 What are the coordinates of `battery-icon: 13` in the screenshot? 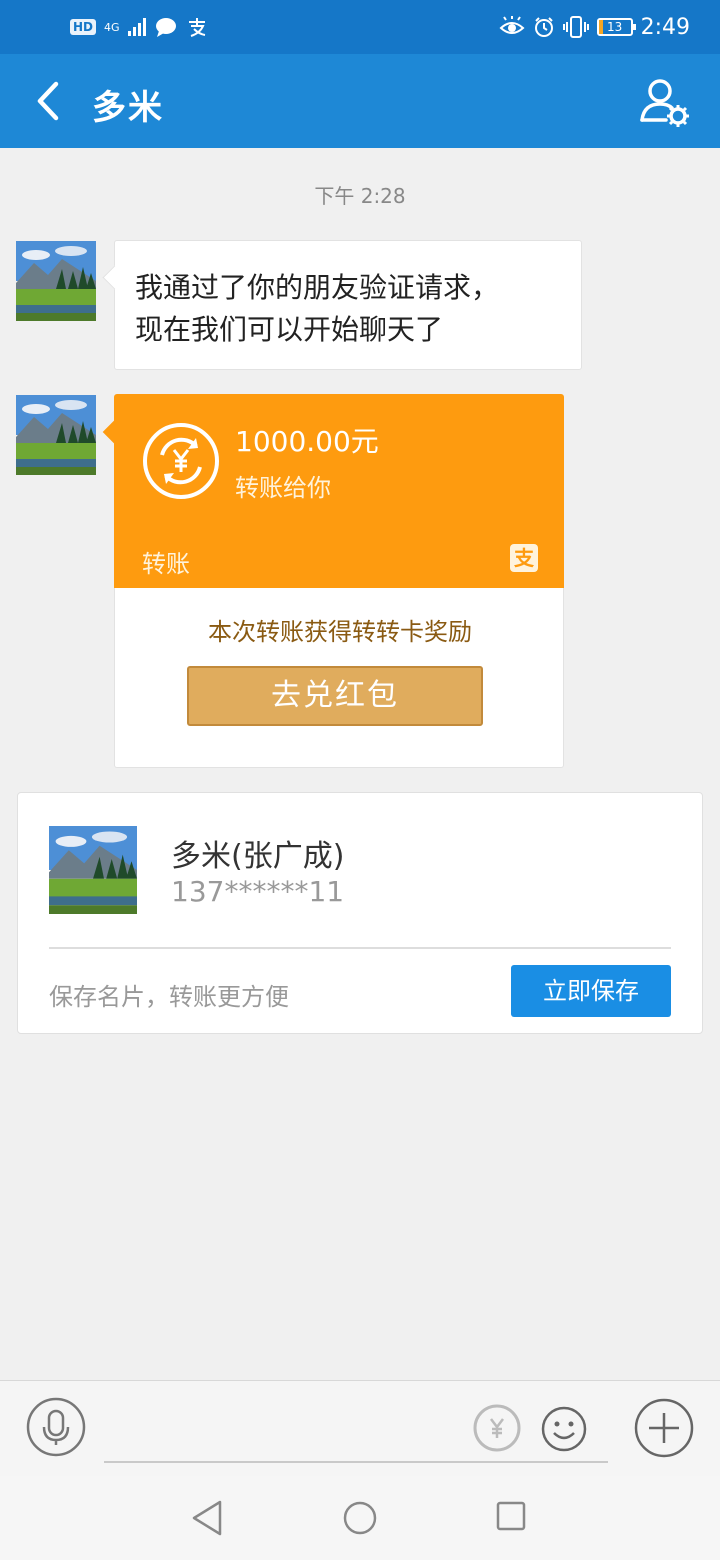 It's located at (616, 27).